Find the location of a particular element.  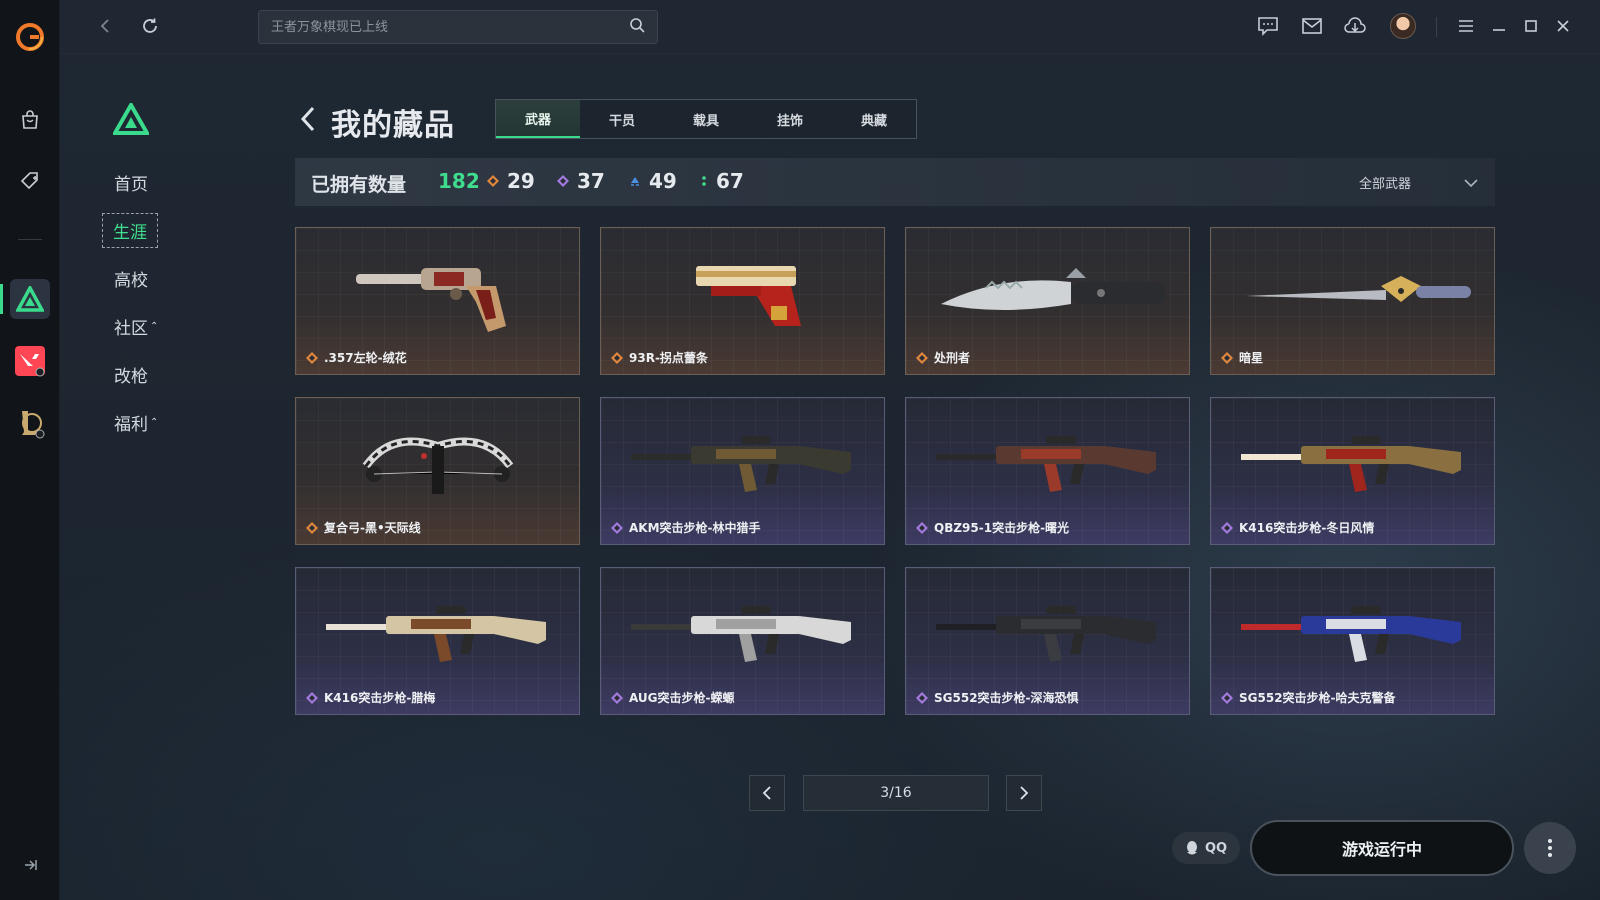

refresh-icon is located at coordinates (150, 26).